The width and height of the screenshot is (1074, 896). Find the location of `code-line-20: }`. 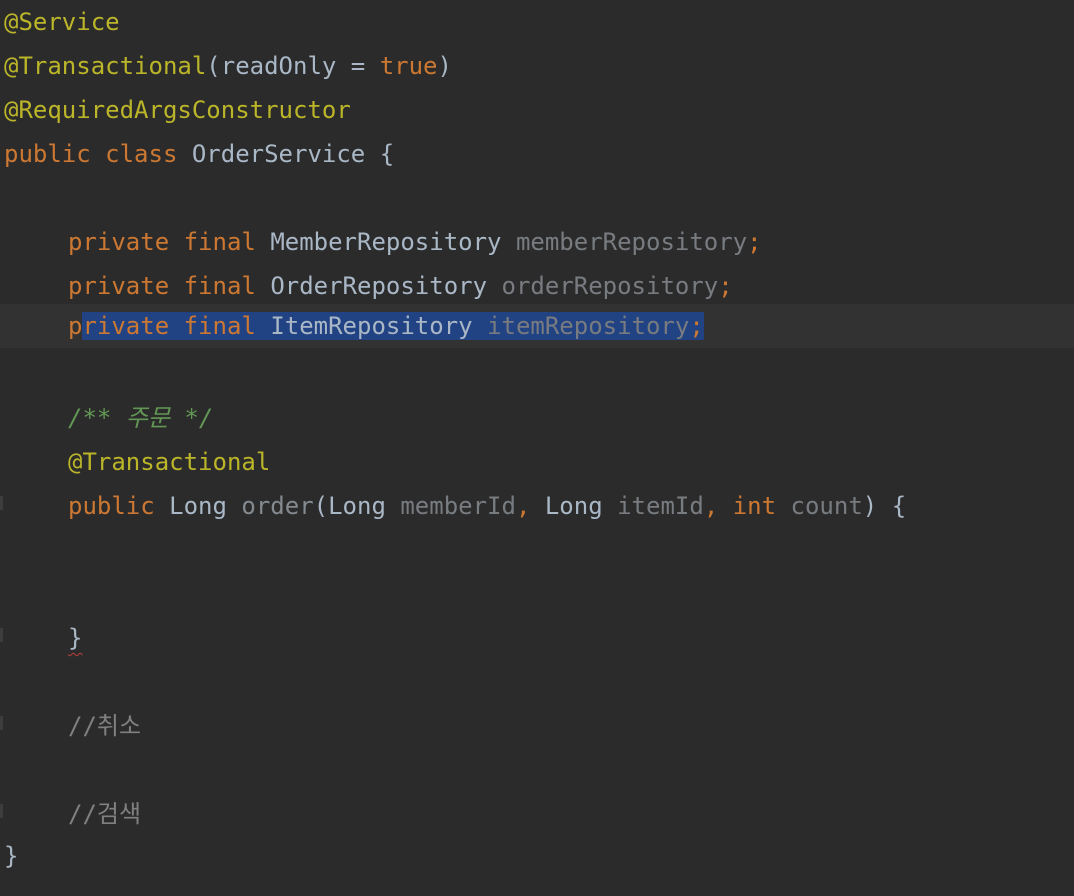

code-line-20: } is located at coordinates (537, 856).